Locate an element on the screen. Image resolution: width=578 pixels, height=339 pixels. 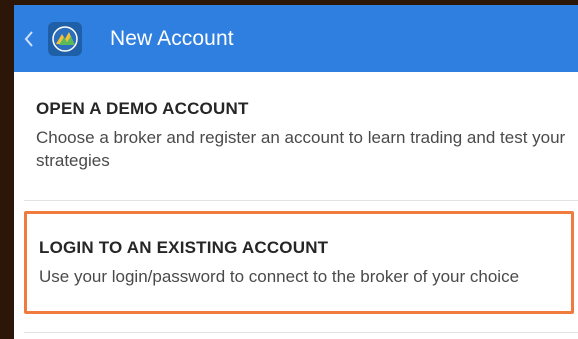
option-heading: LOGIN TO AN EXISTING ACCOUNT is located at coordinates (184, 247).